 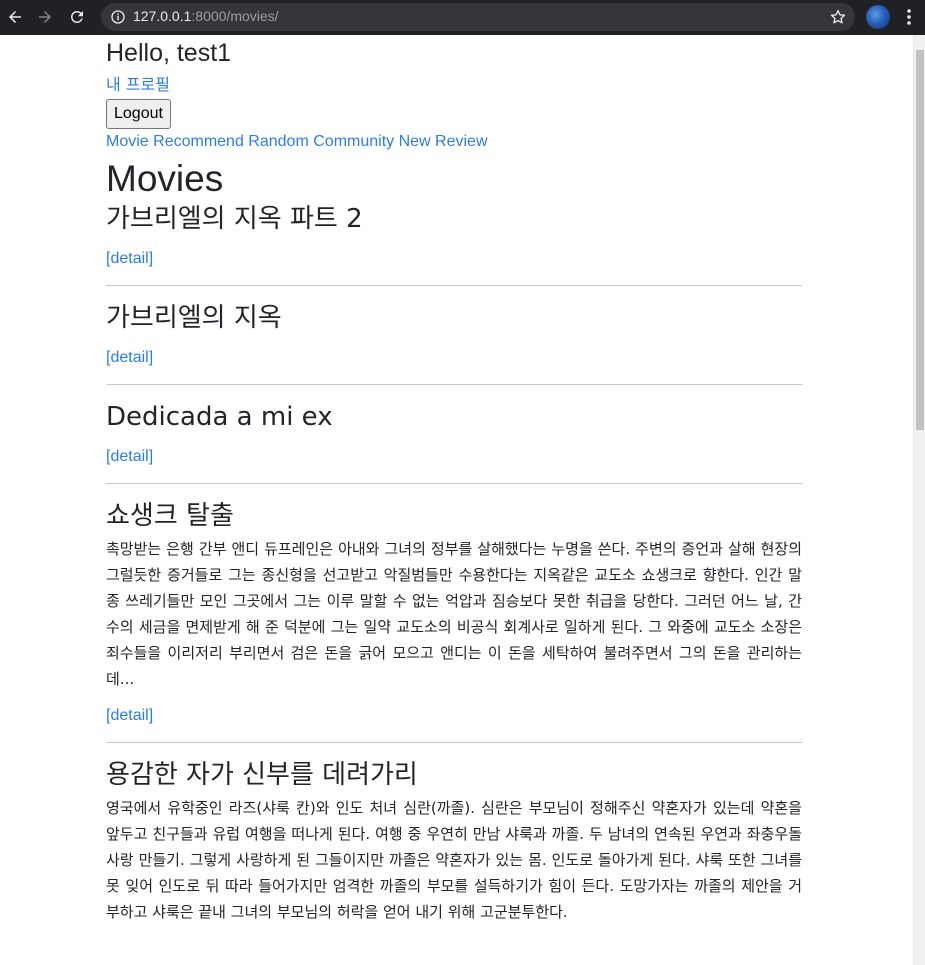 I want to click on menu-dots-icon, so click(x=909, y=17).